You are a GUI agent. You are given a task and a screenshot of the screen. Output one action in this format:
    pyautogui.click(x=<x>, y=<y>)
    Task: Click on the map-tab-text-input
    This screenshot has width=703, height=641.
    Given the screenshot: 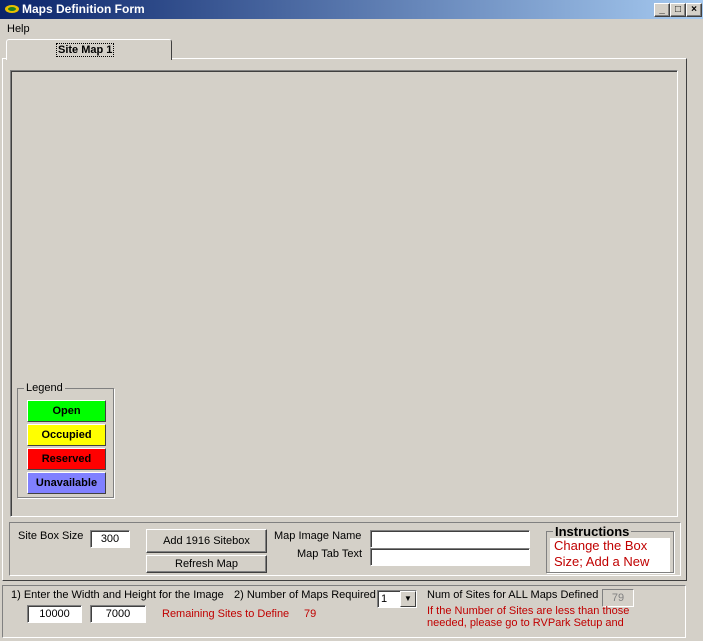 What is the action you would take?
    pyautogui.click(x=450, y=557)
    